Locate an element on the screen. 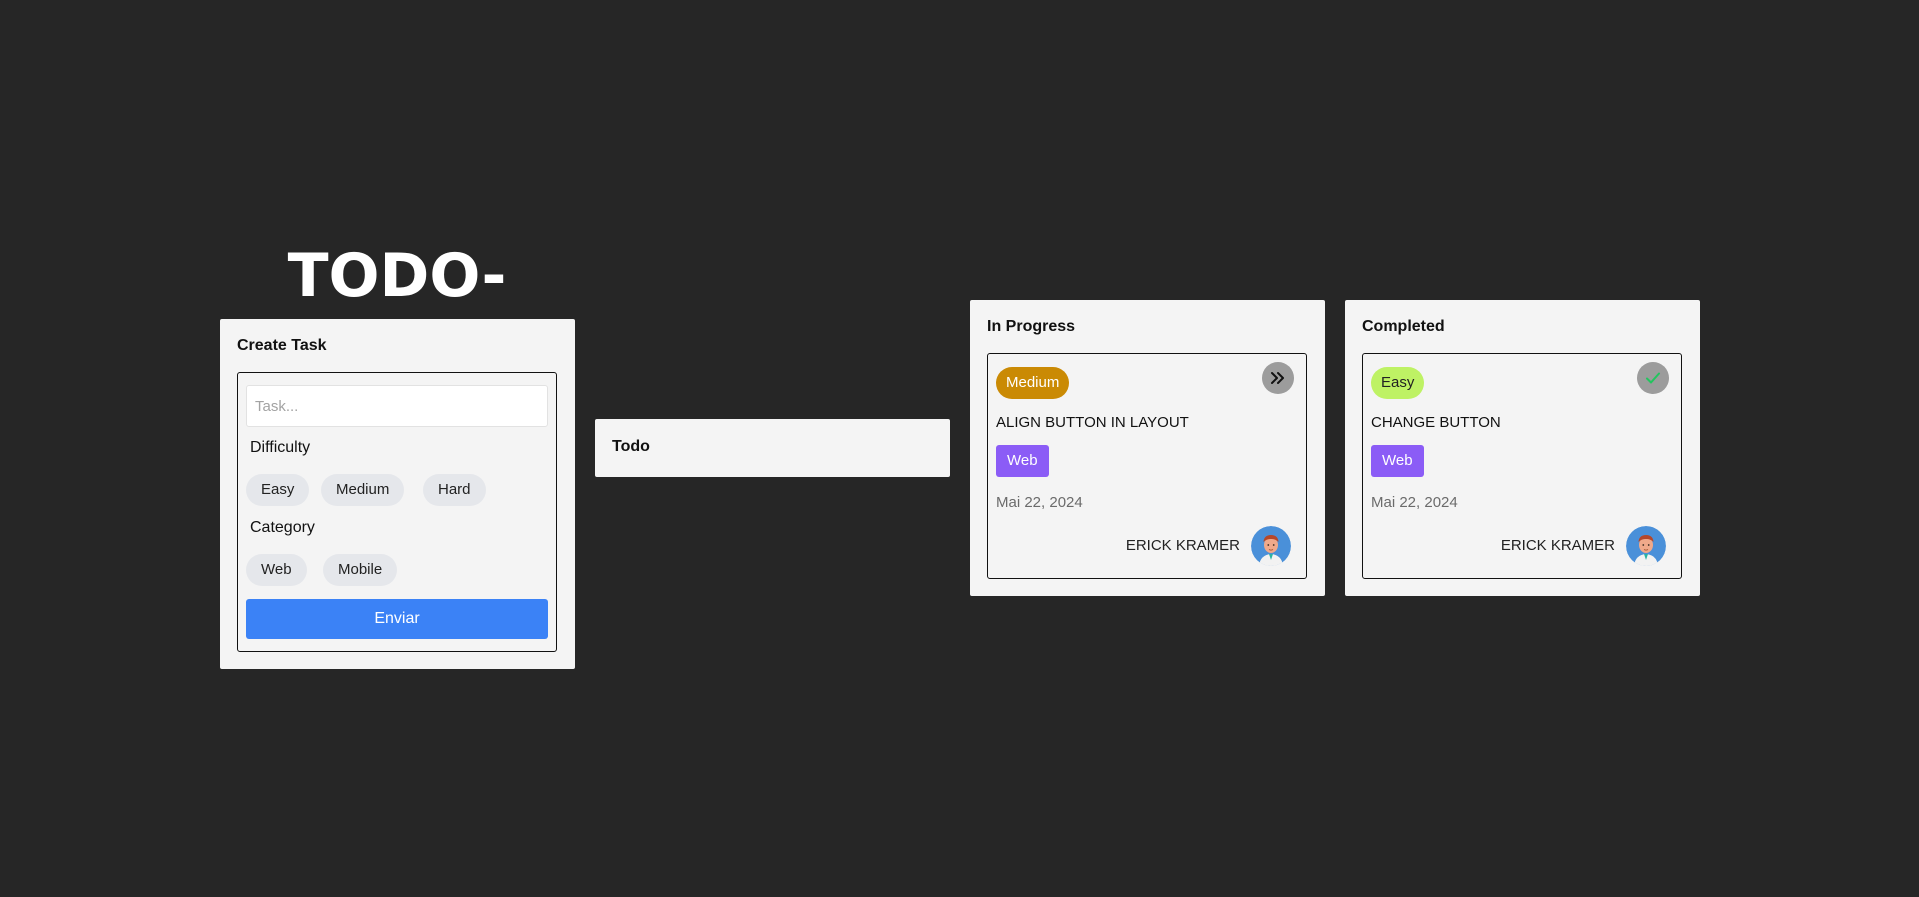  difficulty-option-medium: Medium is located at coordinates (363, 490).